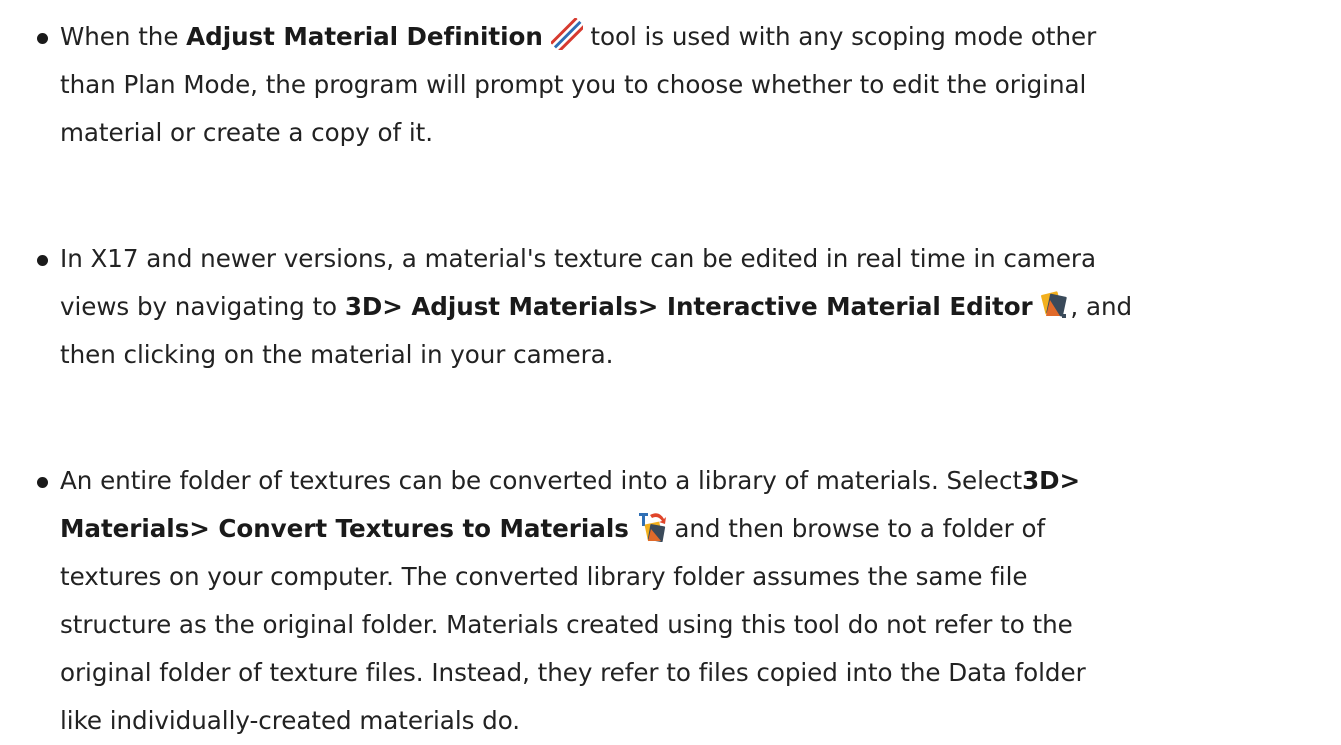 Image resolution: width=1341 pixels, height=745 pixels. What do you see at coordinates (246, 132) in the screenshot?
I see `text-line: material or create a copy of it.` at bounding box center [246, 132].